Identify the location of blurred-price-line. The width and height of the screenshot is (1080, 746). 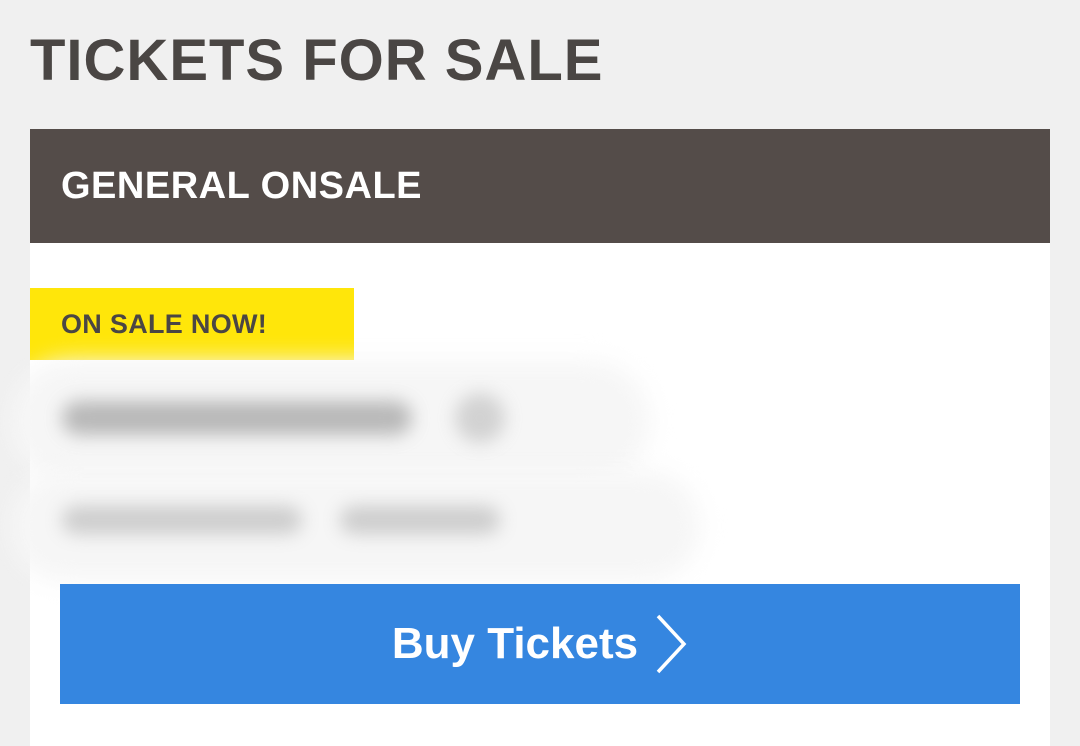
(237, 418).